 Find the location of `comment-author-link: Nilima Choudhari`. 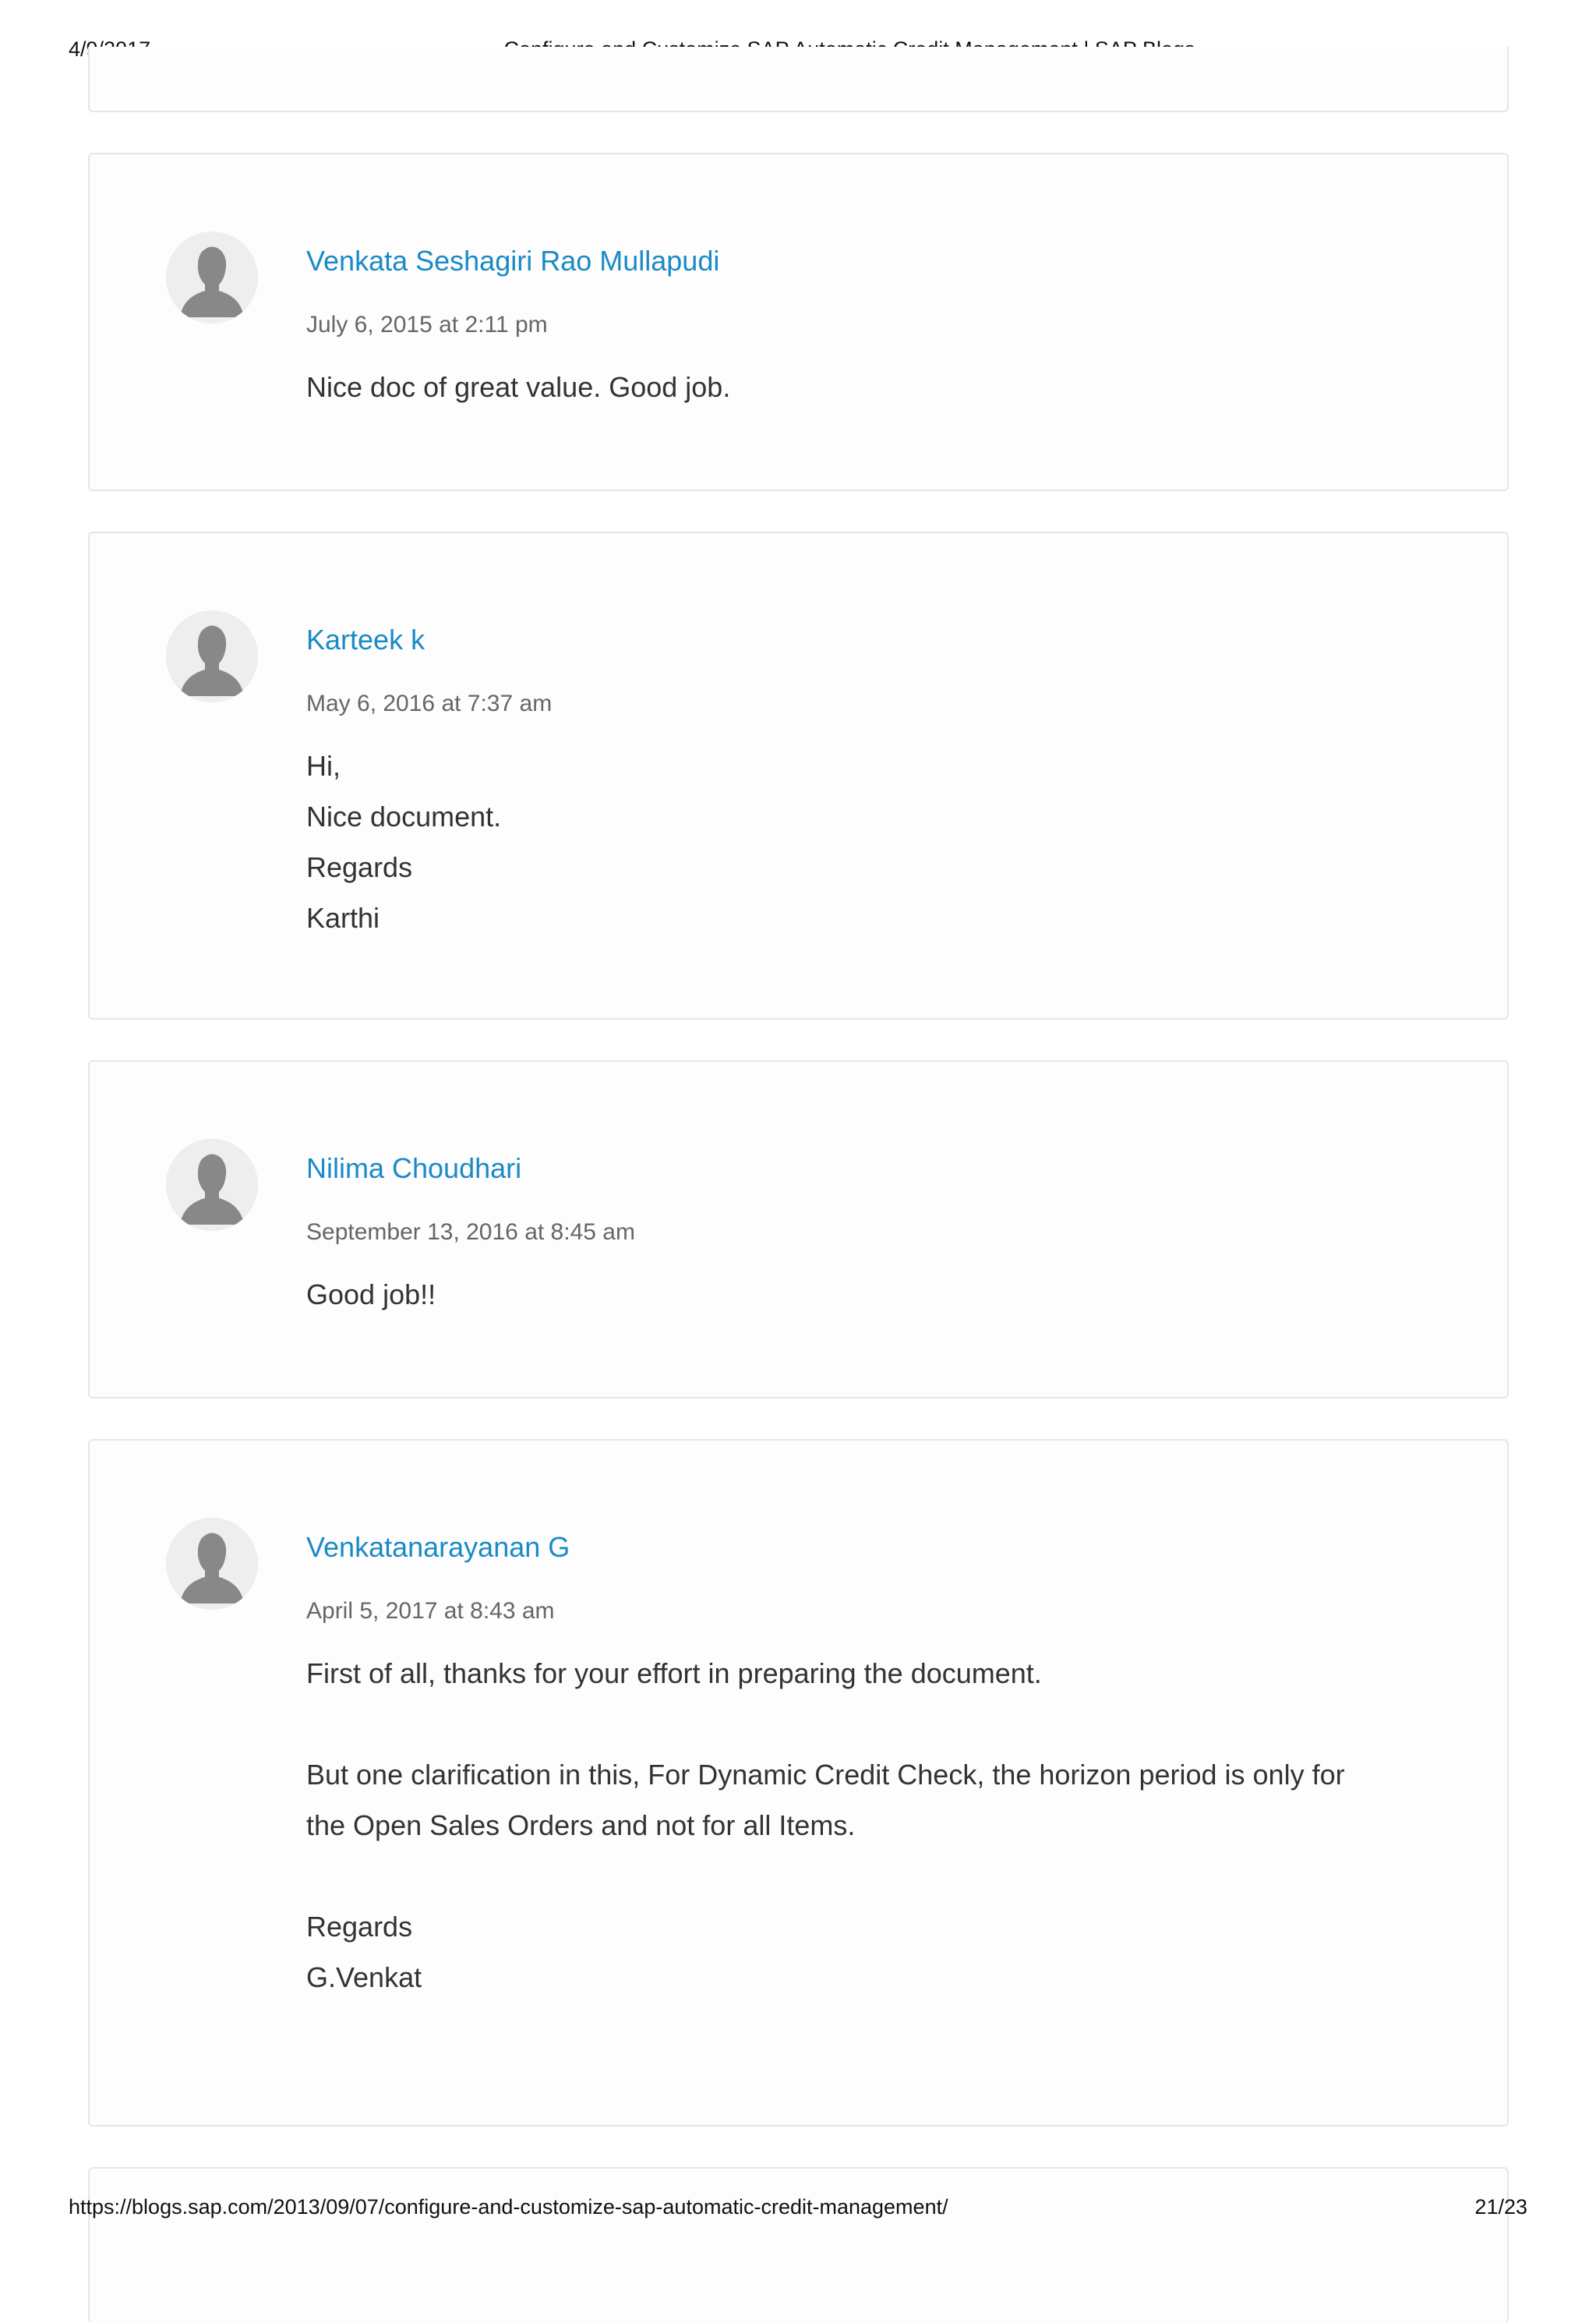

comment-author-link: Nilima Choudhari is located at coordinates (413, 1168).